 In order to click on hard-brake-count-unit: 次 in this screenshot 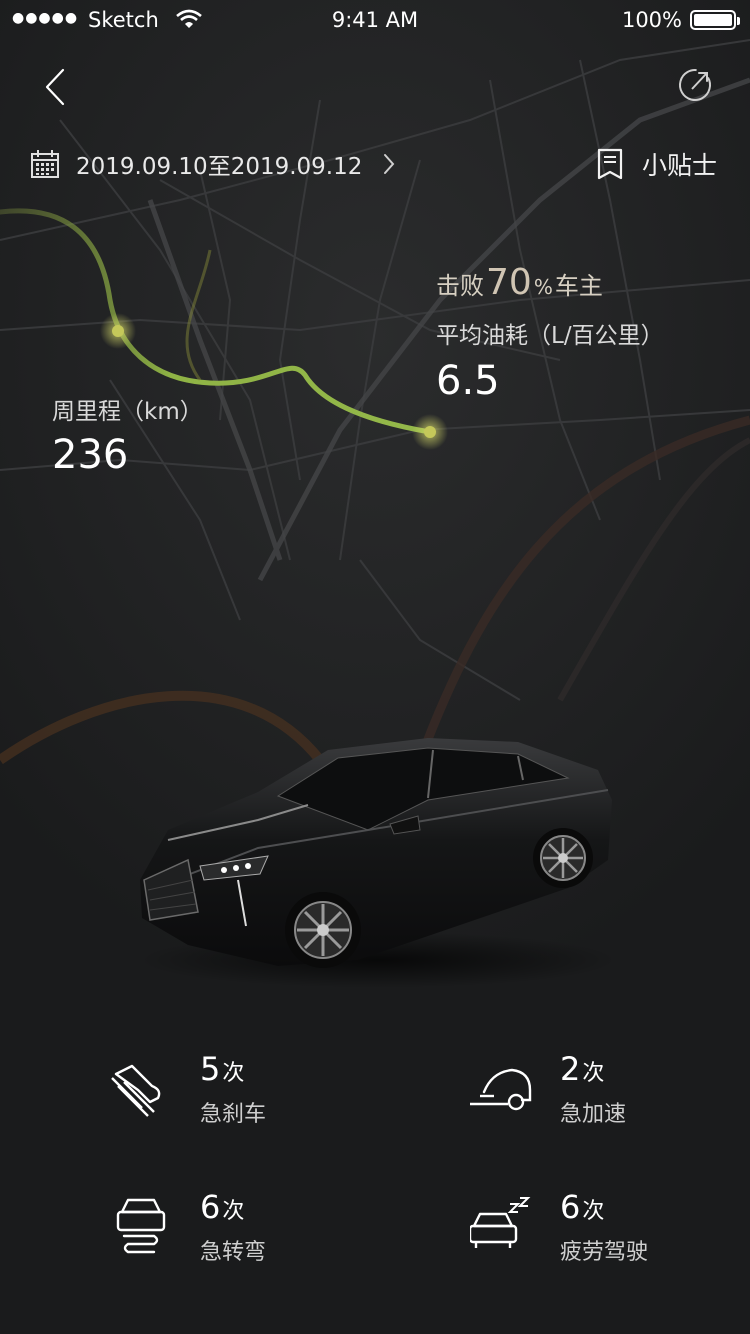, I will do `click(233, 1073)`.